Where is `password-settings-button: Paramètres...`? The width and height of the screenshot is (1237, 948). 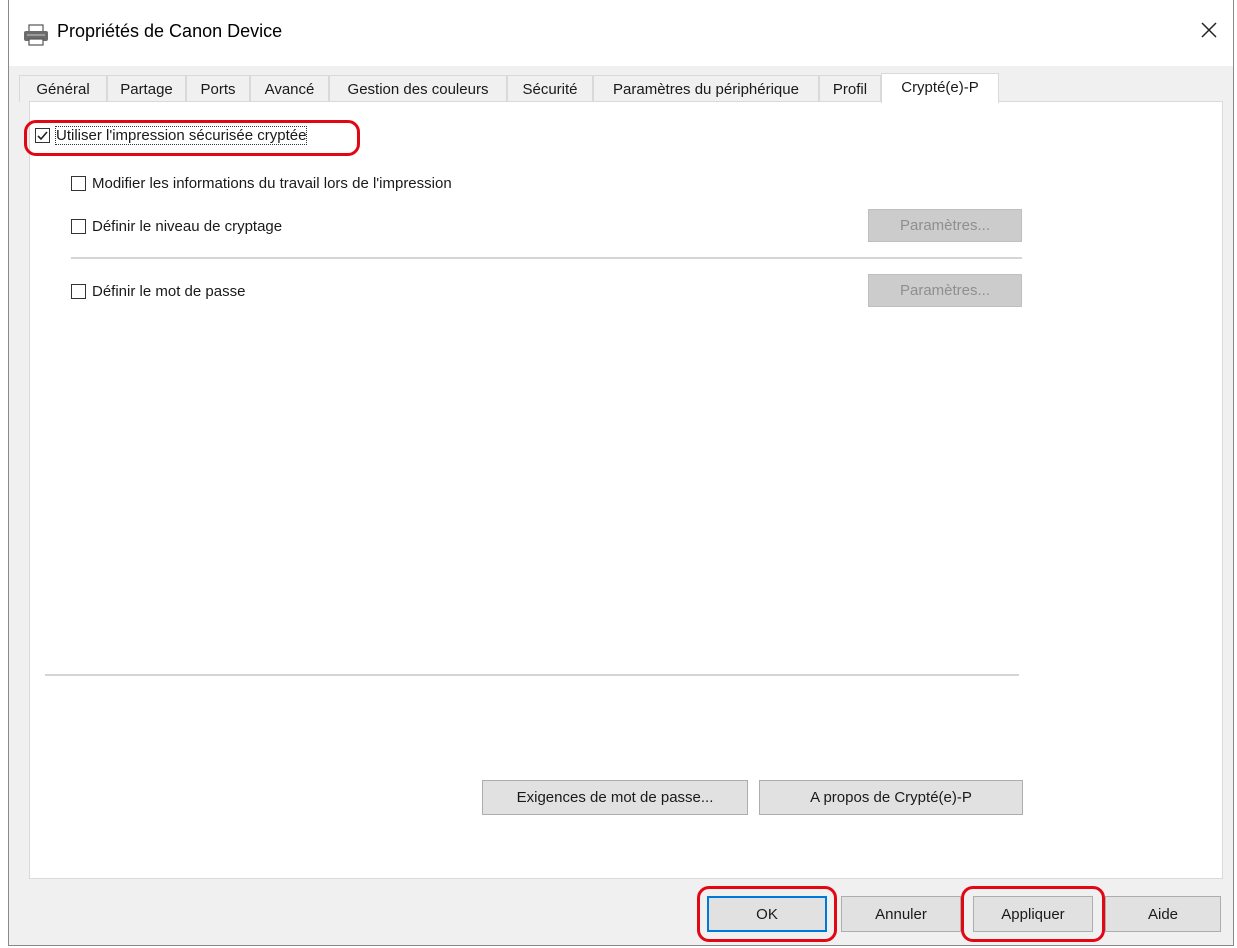 password-settings-button: Paramètres... is located at coordinates (945, 290).